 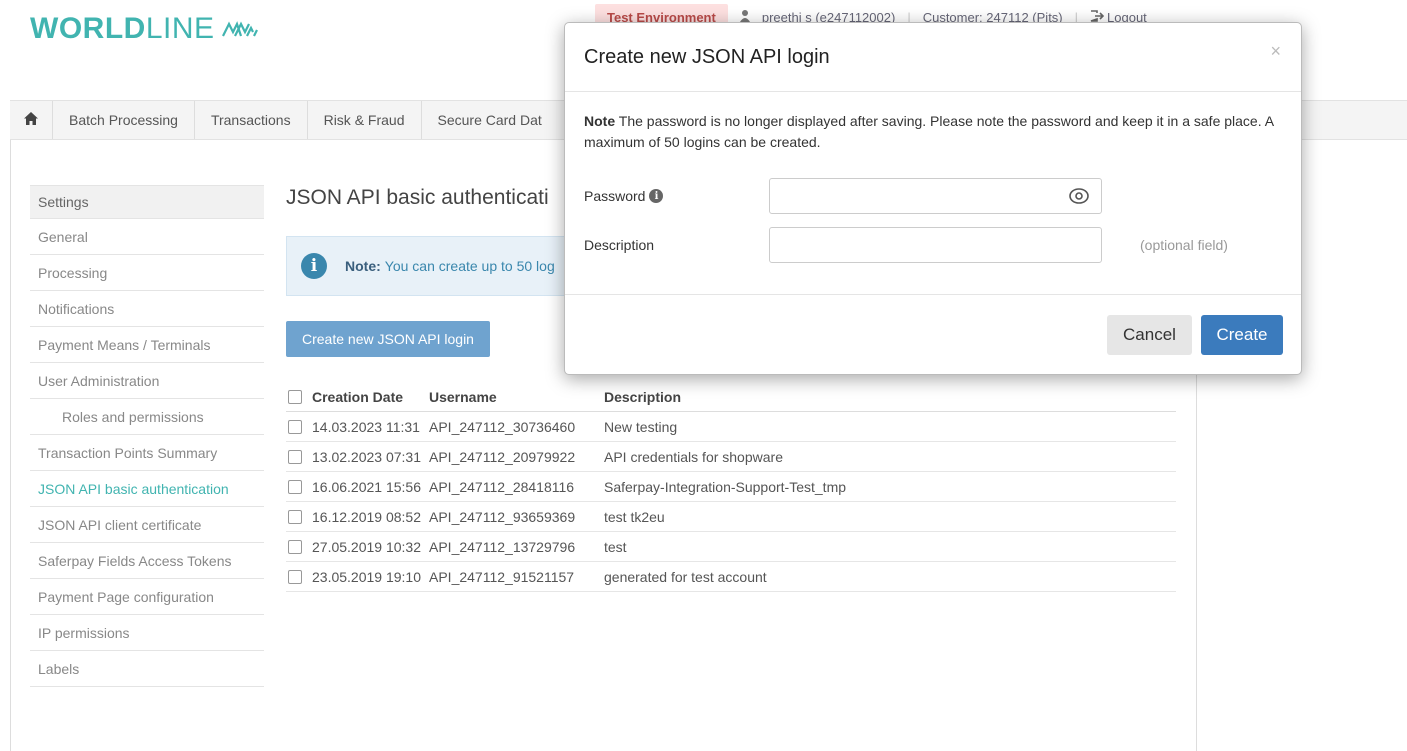 I want to click on cell-date: 23.05.2019 19:10, so click(x=366, y=576).